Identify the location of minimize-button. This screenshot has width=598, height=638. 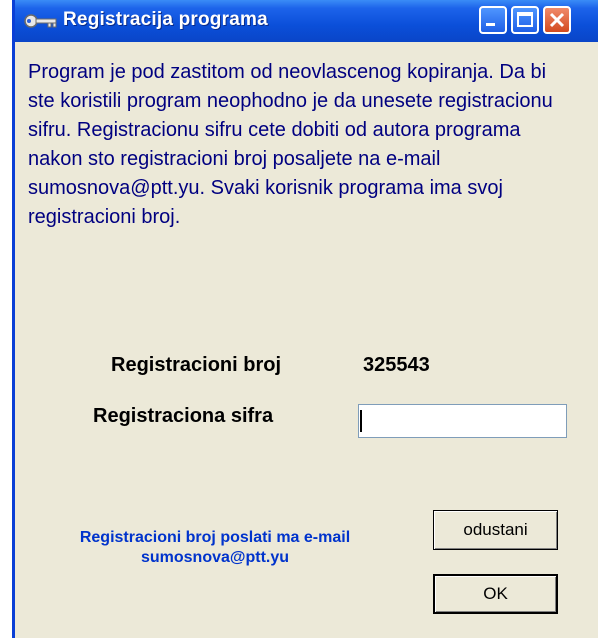
(493, 20).